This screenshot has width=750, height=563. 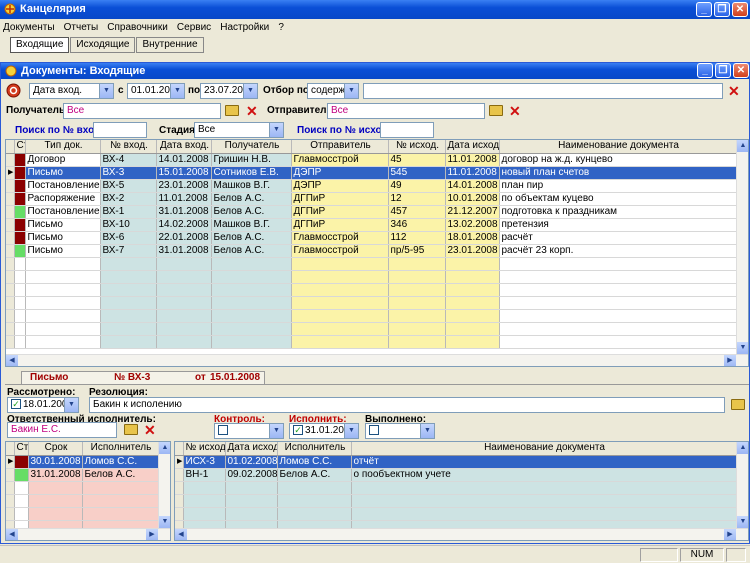 I want to click on doc-name-cell: о пообъектном учете, so click(x=544, y=475).